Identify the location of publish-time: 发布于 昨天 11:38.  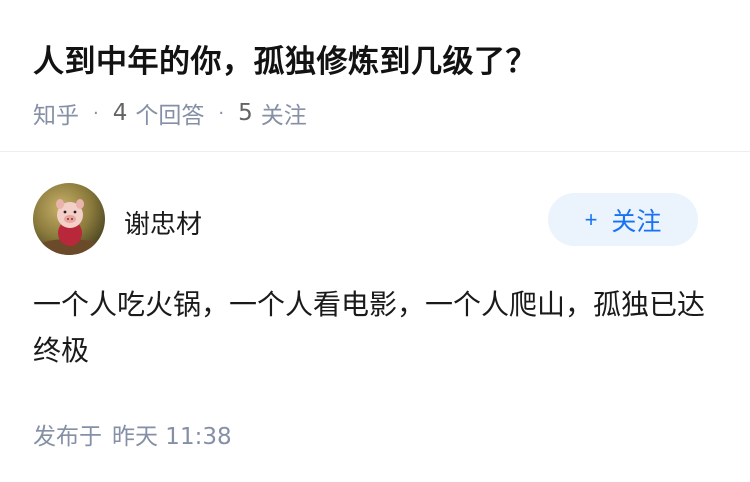
(132, 434).